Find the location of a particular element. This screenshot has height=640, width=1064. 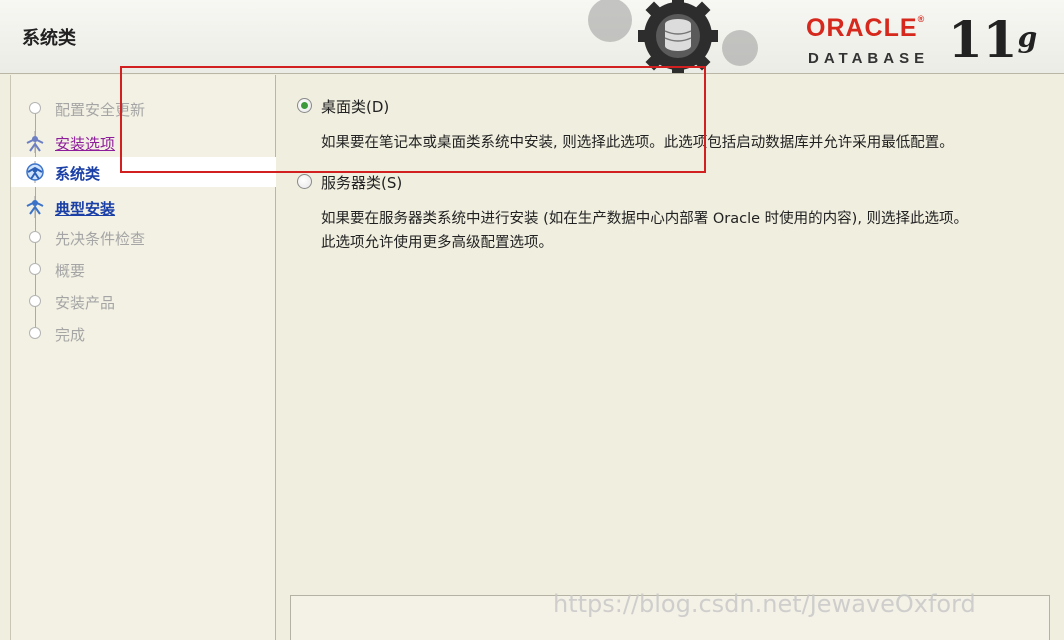

desktop-class-radio is located at coordinates (304, 105).